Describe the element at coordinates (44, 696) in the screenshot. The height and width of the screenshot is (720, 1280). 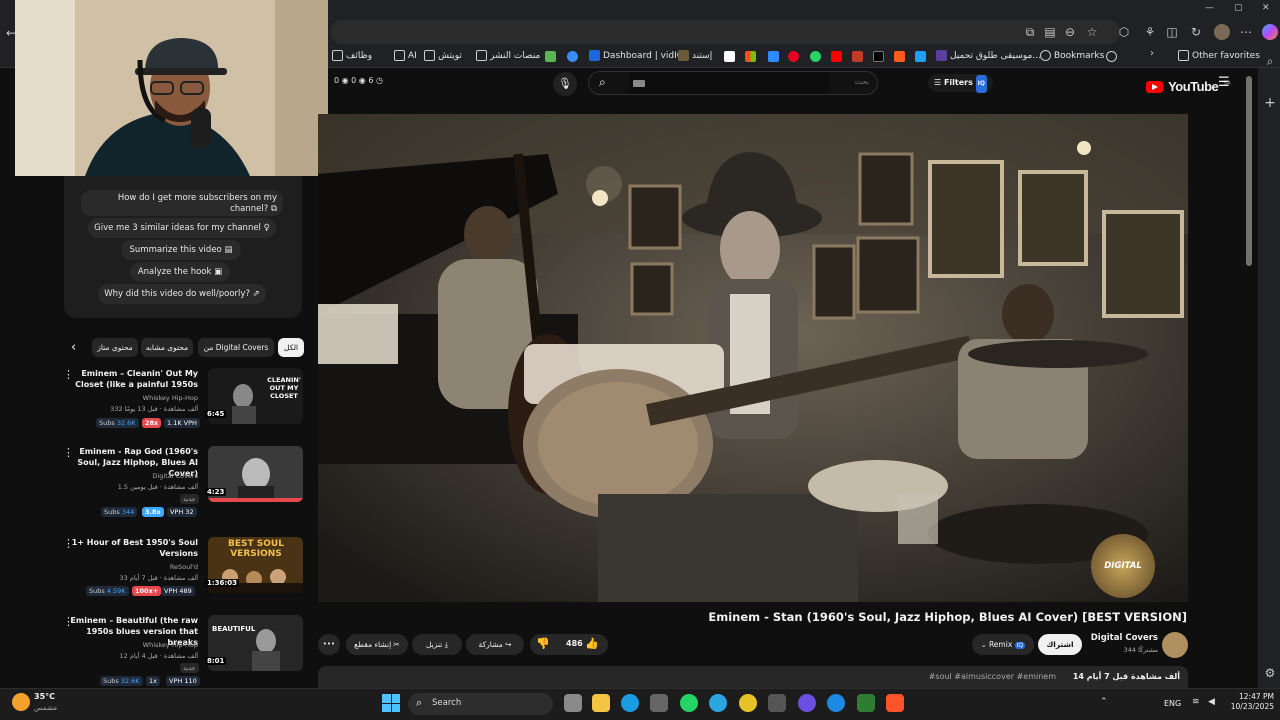
I see `weather-temp: 35°C` at that location.